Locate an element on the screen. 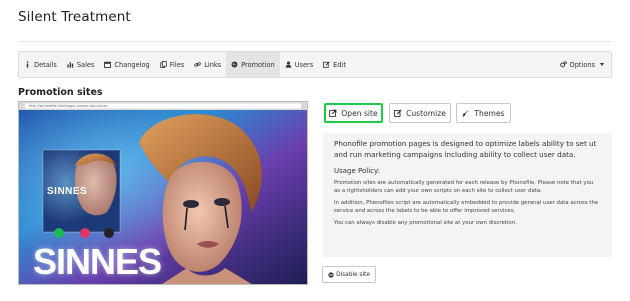 This screenshot has height=301, width=630. nav-links-label: Links is located at coordinates (213, 64).